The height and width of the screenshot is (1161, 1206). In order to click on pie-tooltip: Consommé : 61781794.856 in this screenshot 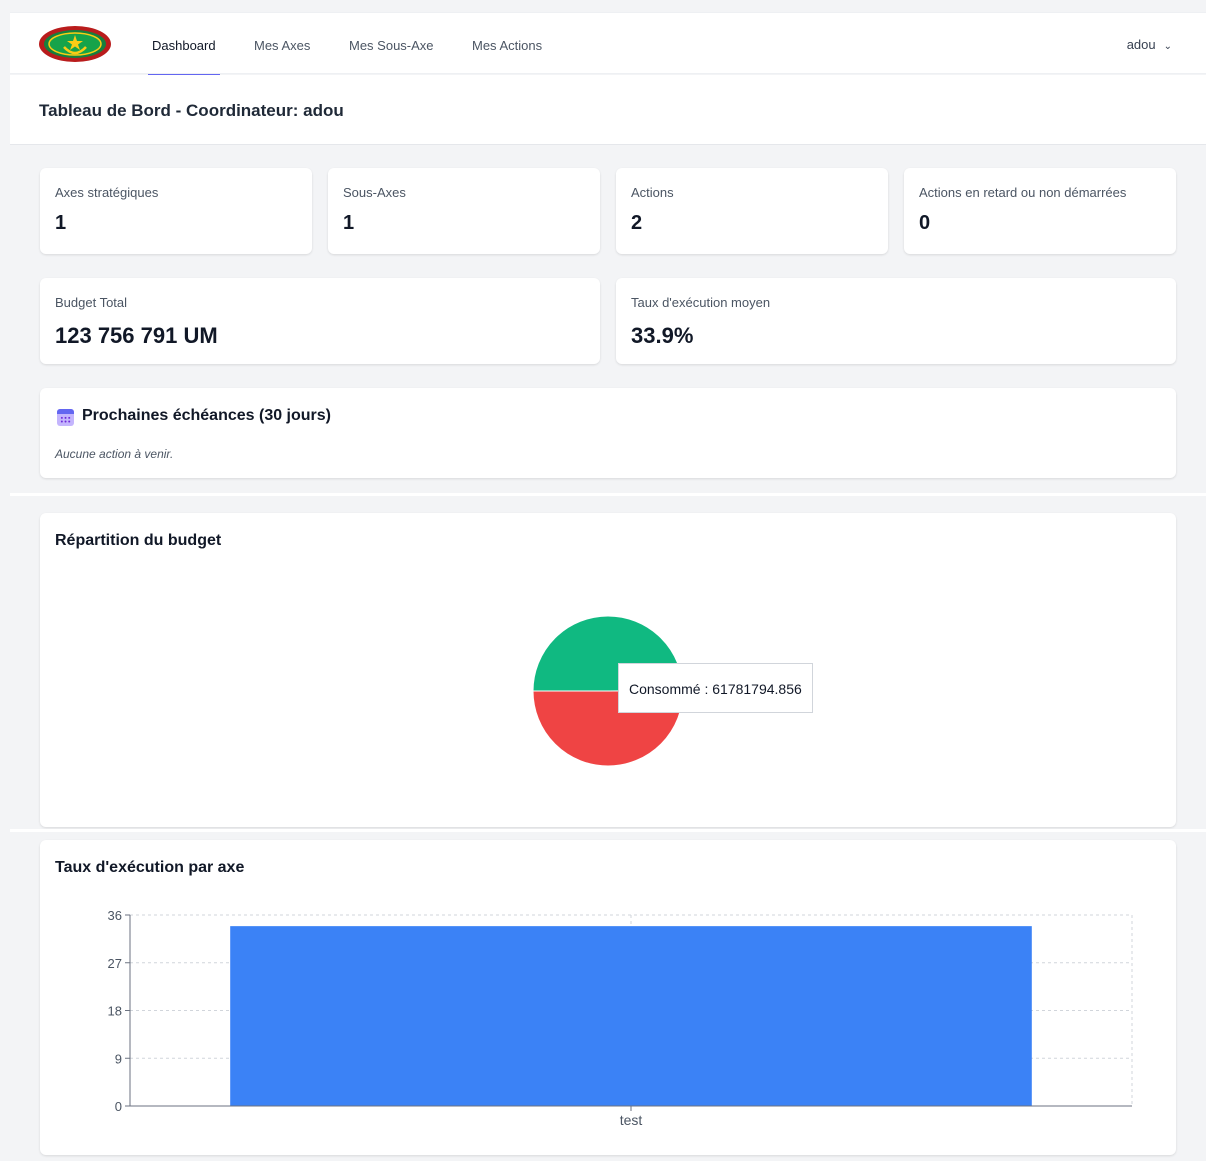, I will do `click(715, 688)`.